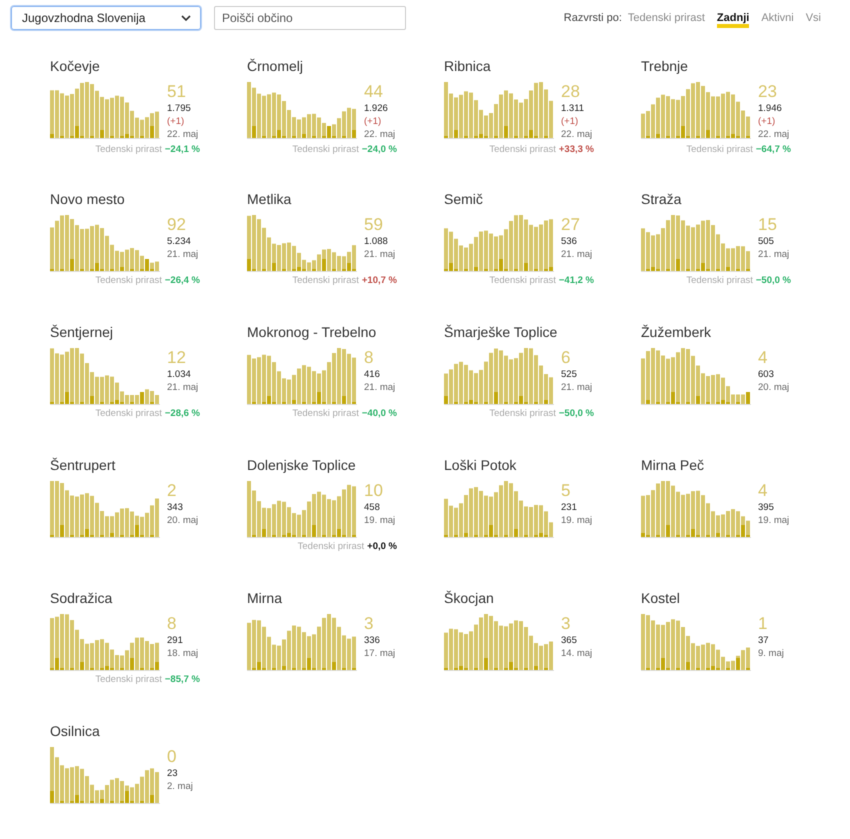 The image size is (850, 839). I want to click on region-select: Jugovzhodna Slovenija, so click(106, 18).